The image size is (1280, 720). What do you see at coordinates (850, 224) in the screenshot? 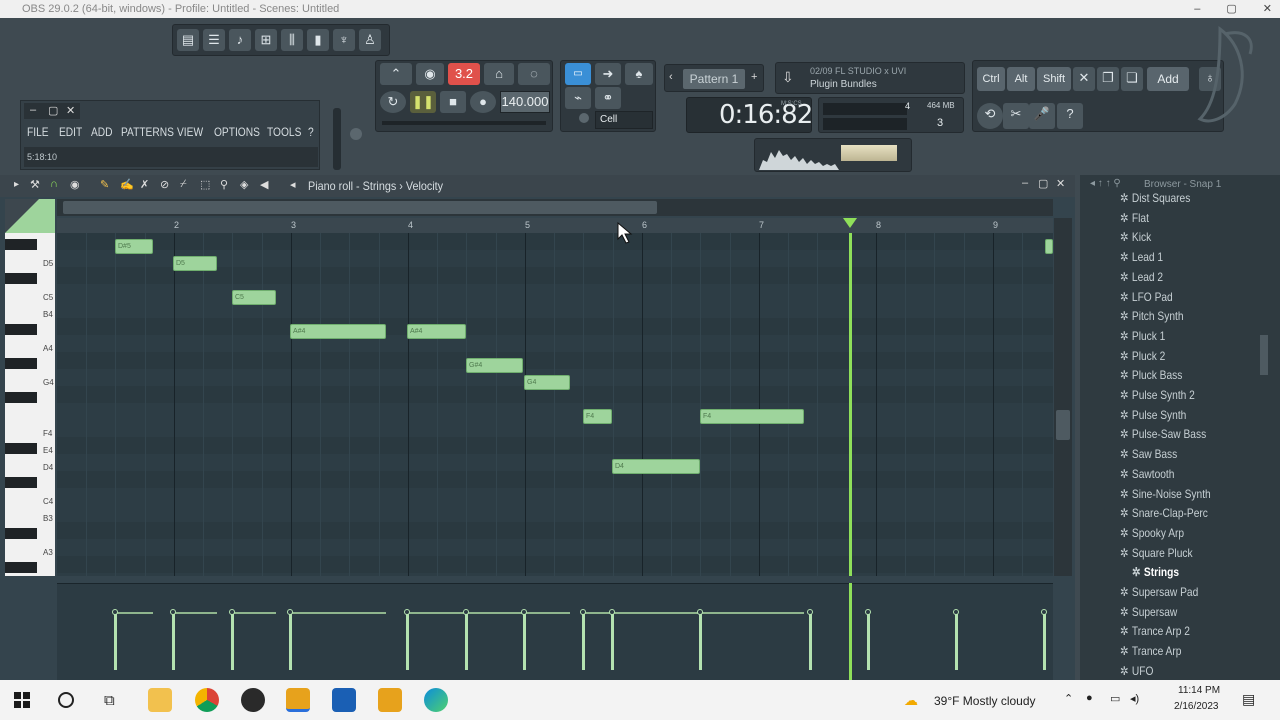
I see `playhead-marker-icon` at bounding box center [850, 224].